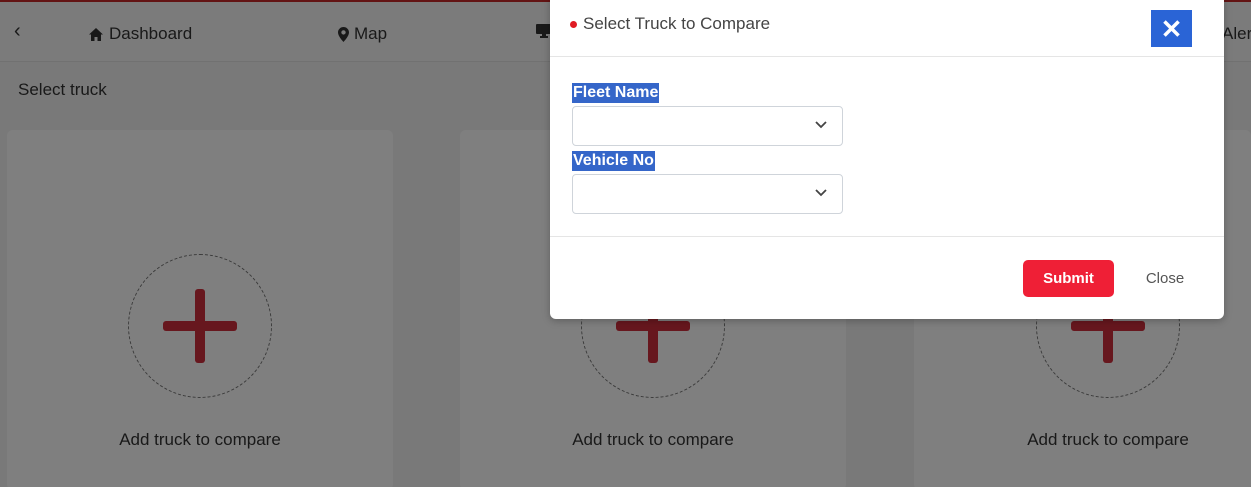  What do you see at coordinates (707, 126) in the screenshot?
I see `fleet-name-select` at bounding box center [707, 126].